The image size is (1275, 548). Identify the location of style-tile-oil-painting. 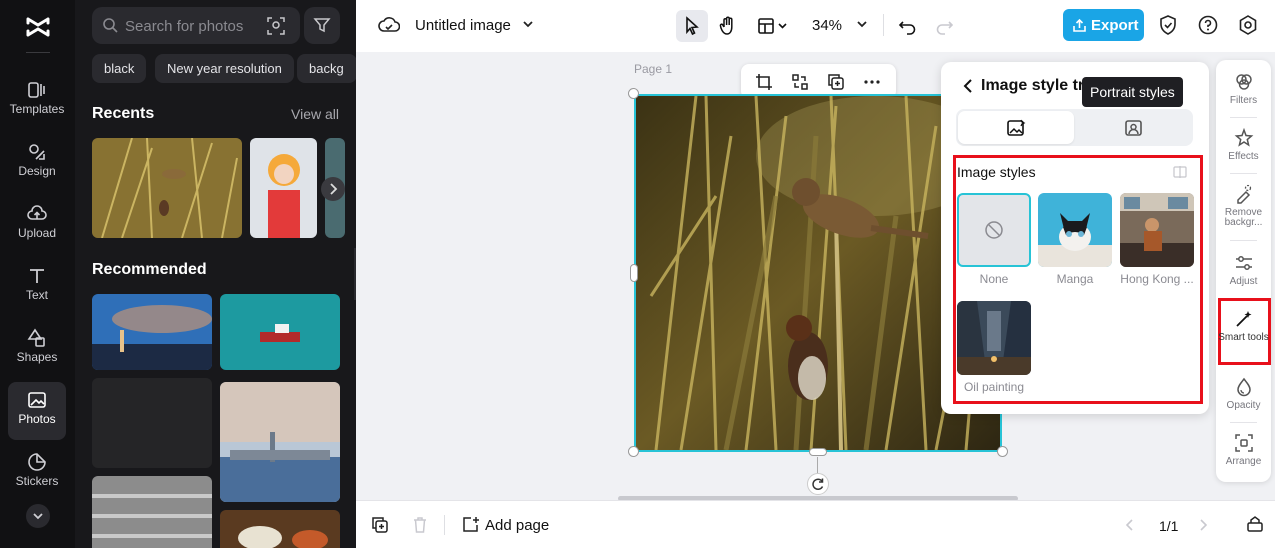
(994, 338).